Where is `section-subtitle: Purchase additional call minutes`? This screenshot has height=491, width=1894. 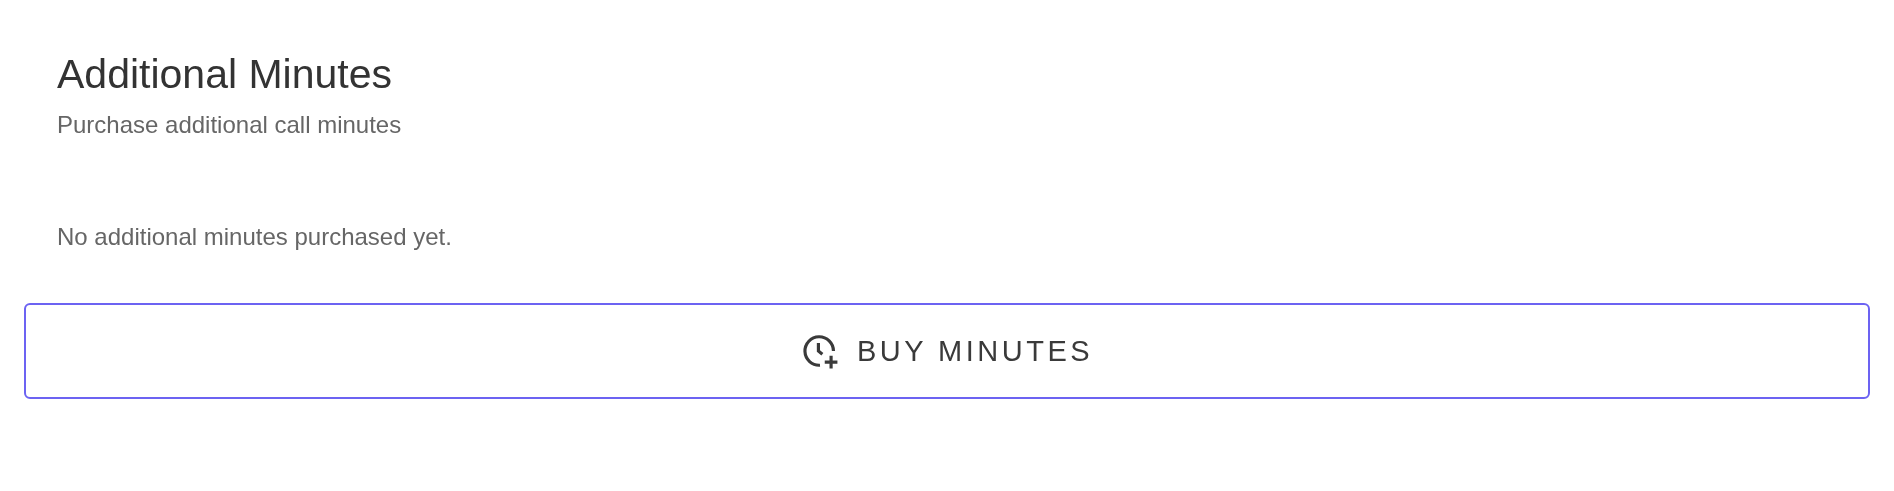 section-subtitle: Purchase additional call minutes is located at coordinates (229, 125).